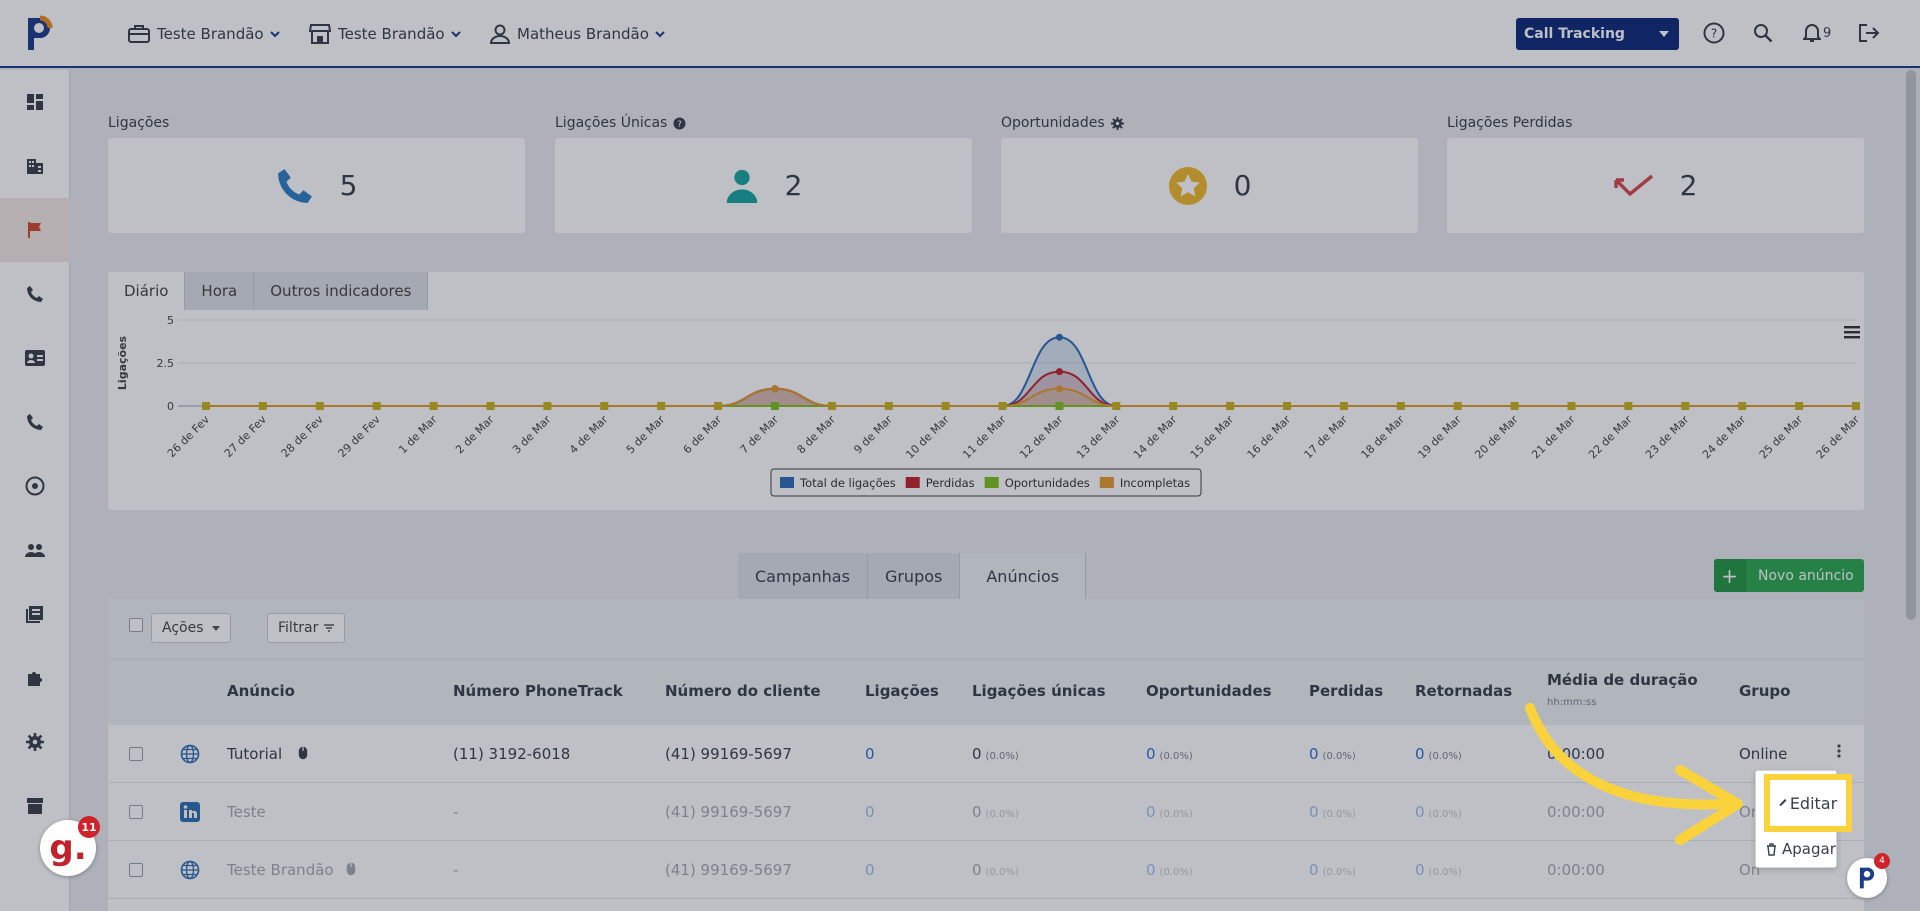 The height and width of the screenshot is (911, 1920). I want to click on sidebar-item-companies, so click(35, 166).